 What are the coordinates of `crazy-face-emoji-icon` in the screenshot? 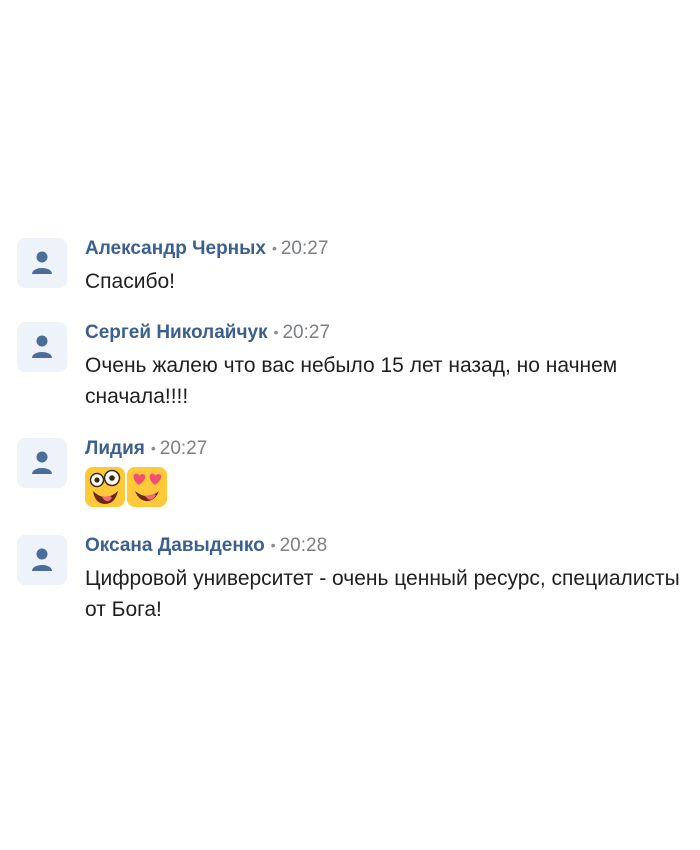 It's located at (105, 487).